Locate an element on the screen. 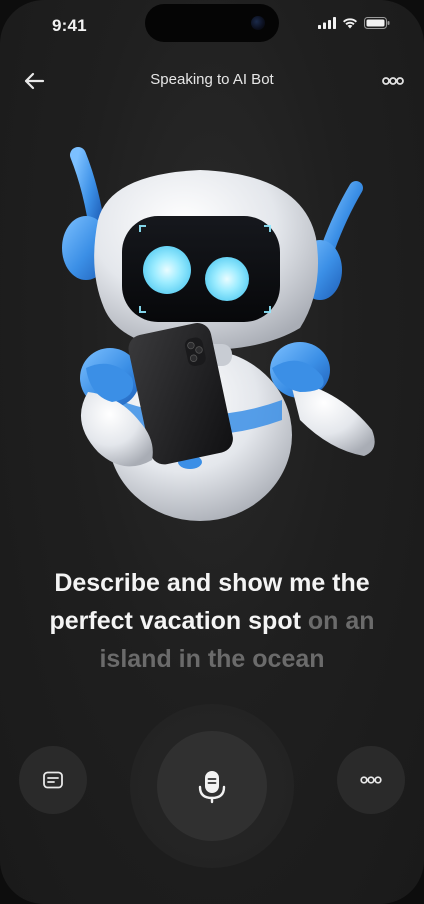 The height and width of the screenshot is (904, 424). microphone-icon is located at coordinates (212, 787).